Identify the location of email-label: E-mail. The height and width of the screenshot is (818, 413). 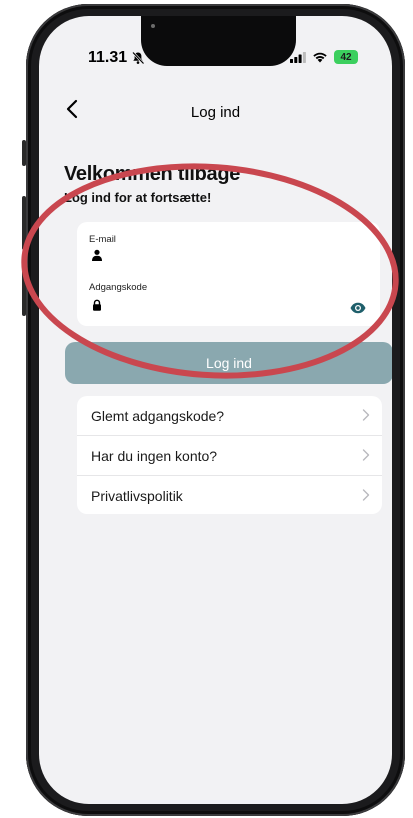
(102, 239).